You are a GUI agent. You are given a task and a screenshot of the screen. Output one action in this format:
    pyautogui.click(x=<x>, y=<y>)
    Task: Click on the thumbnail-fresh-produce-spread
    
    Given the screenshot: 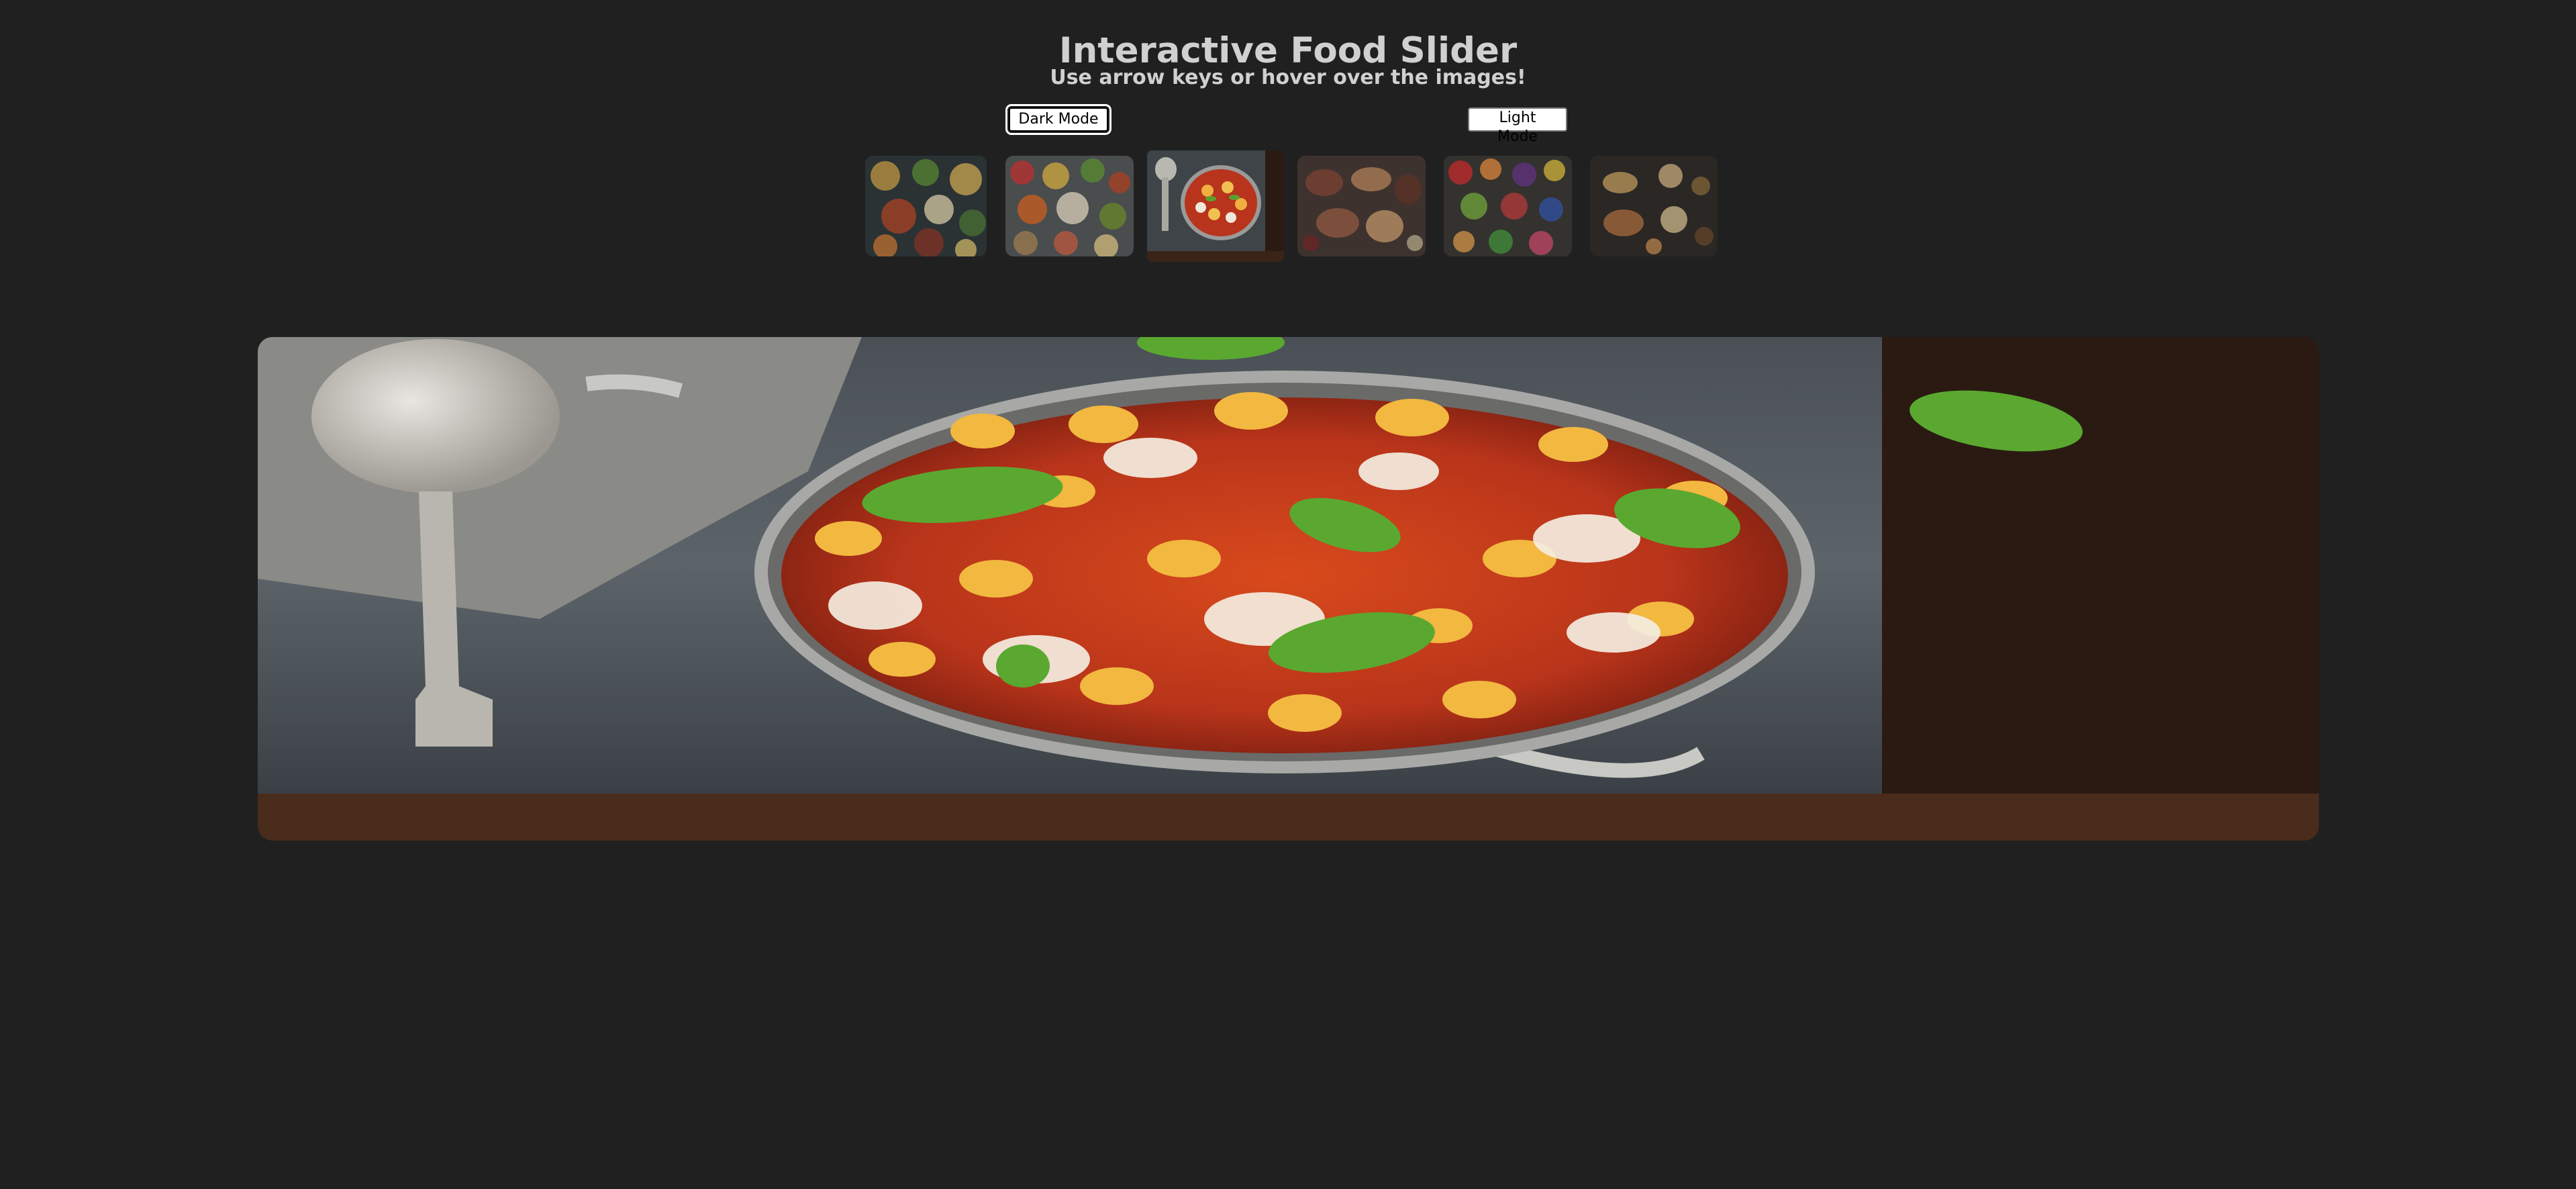 What is the action you would take?
    pyautogui.click(x=1508, y=206)
    